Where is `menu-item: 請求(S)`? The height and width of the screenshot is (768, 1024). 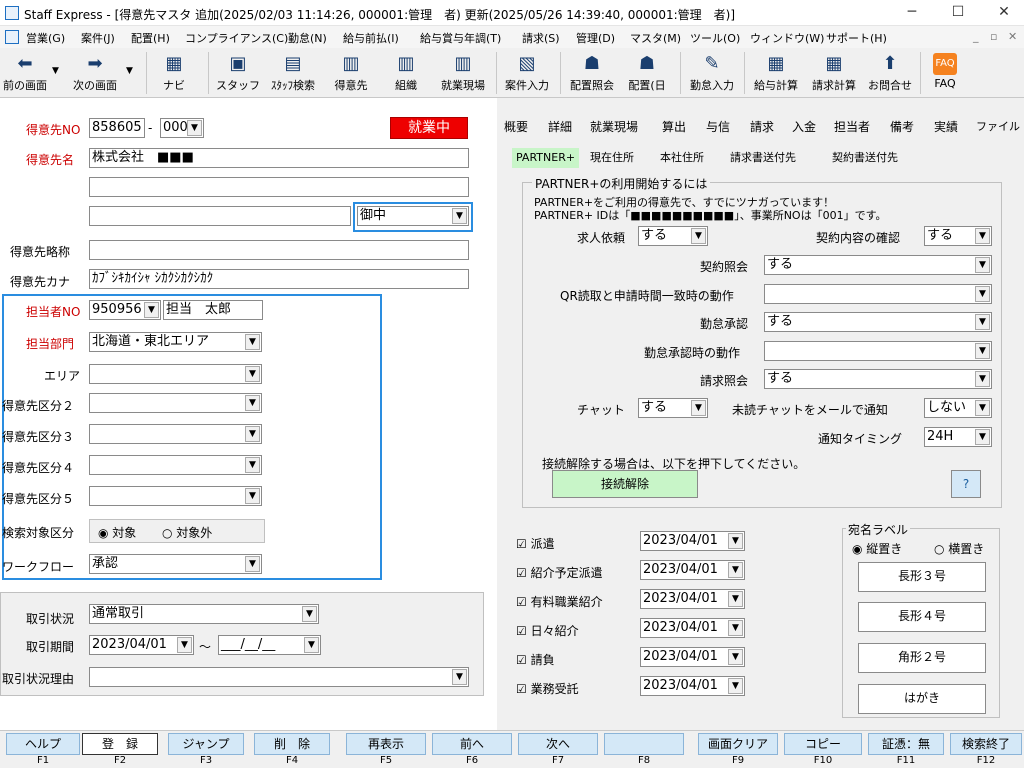 menu-item: 請求(S) is located at coordinates (541, 38).